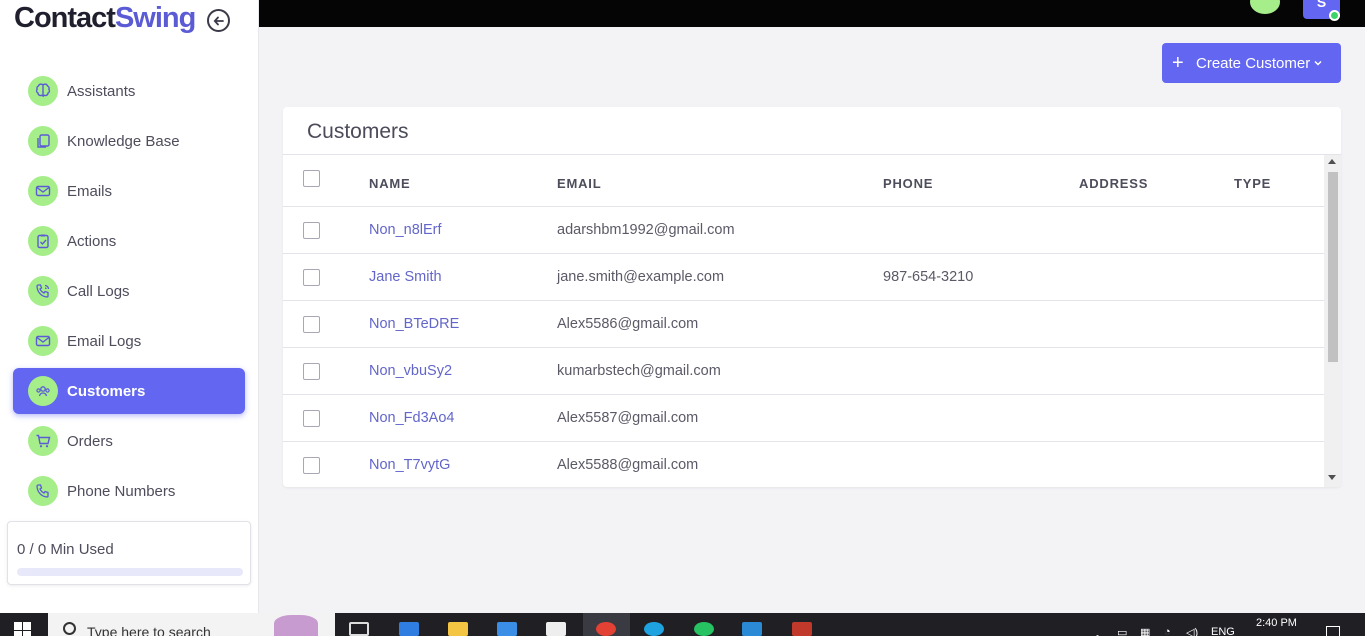  Describe the element at coordinates (646, 230) in the screenshot. I see `customer-email: adarshbm1992@gmail.com` at that location.